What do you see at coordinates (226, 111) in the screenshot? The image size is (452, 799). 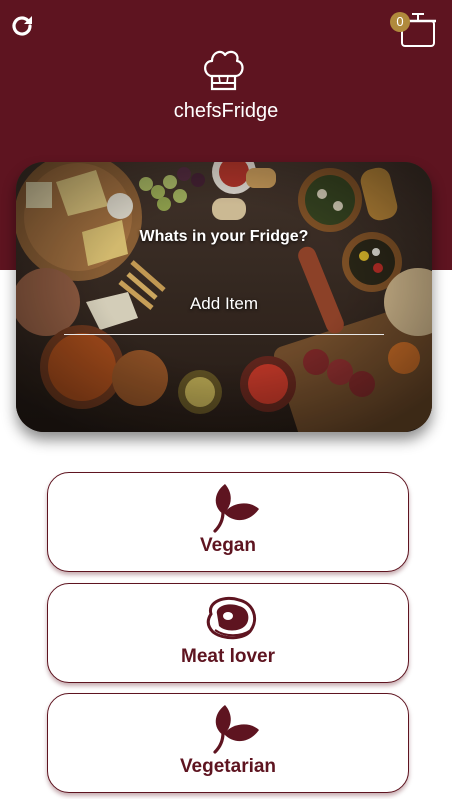 I see `app-title: chefsFridge` at bounding box center [226, 111].